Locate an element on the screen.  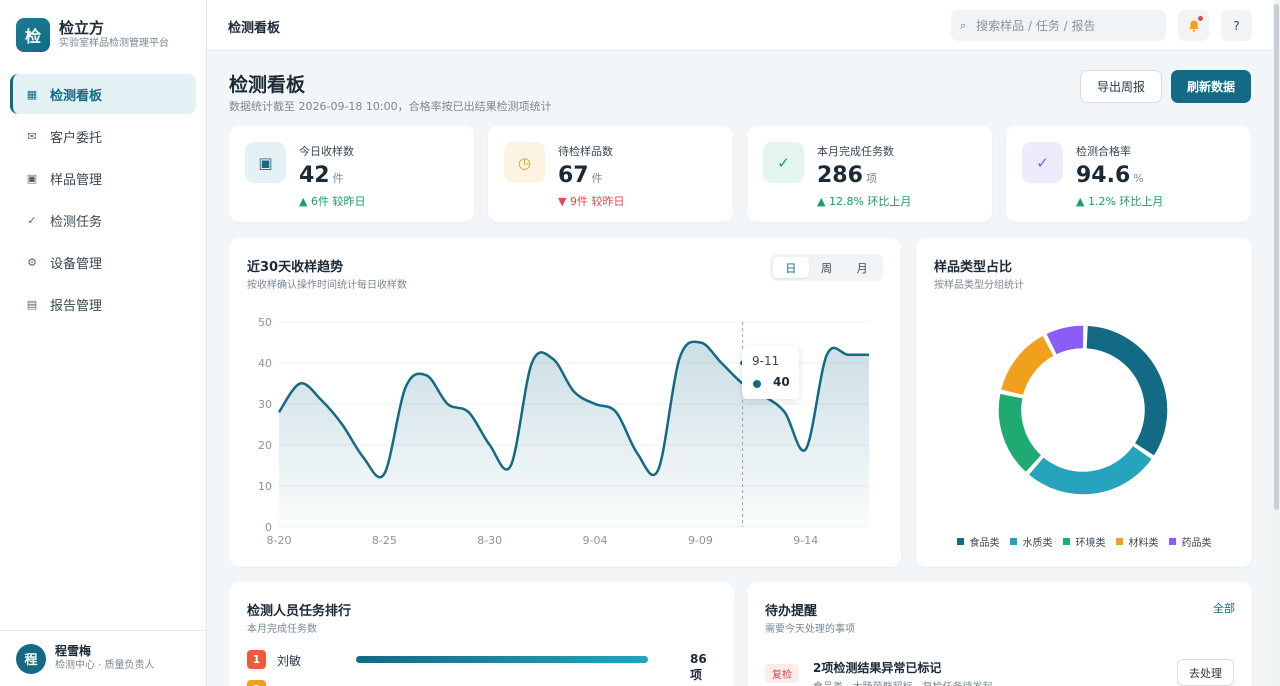
brand: 检 检立方 实验室样品检测管理平台 is located at coordinates (92, 35).